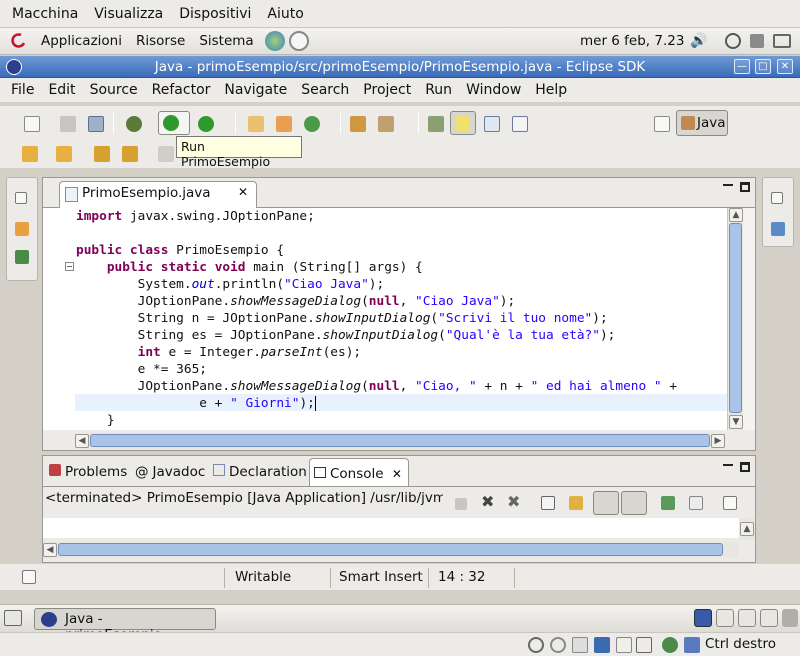  I want to click on menu-file: File, so click(22, 90).